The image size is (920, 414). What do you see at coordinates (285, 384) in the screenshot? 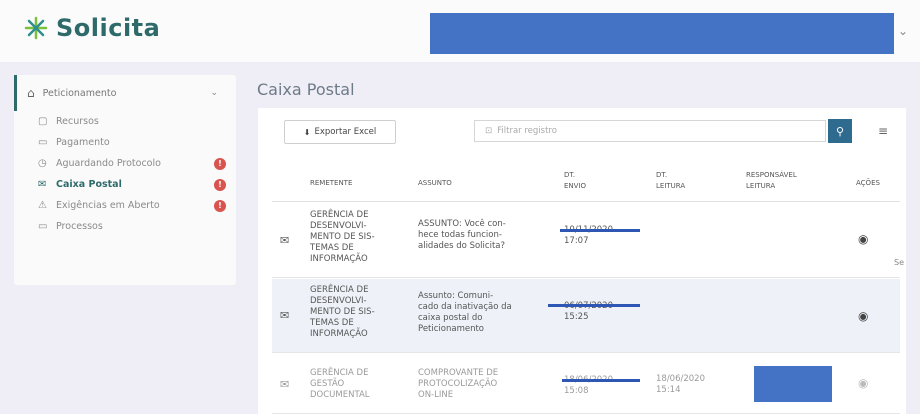
I see `open-envelope-icon: ✉` at bounding box center [285, 384].